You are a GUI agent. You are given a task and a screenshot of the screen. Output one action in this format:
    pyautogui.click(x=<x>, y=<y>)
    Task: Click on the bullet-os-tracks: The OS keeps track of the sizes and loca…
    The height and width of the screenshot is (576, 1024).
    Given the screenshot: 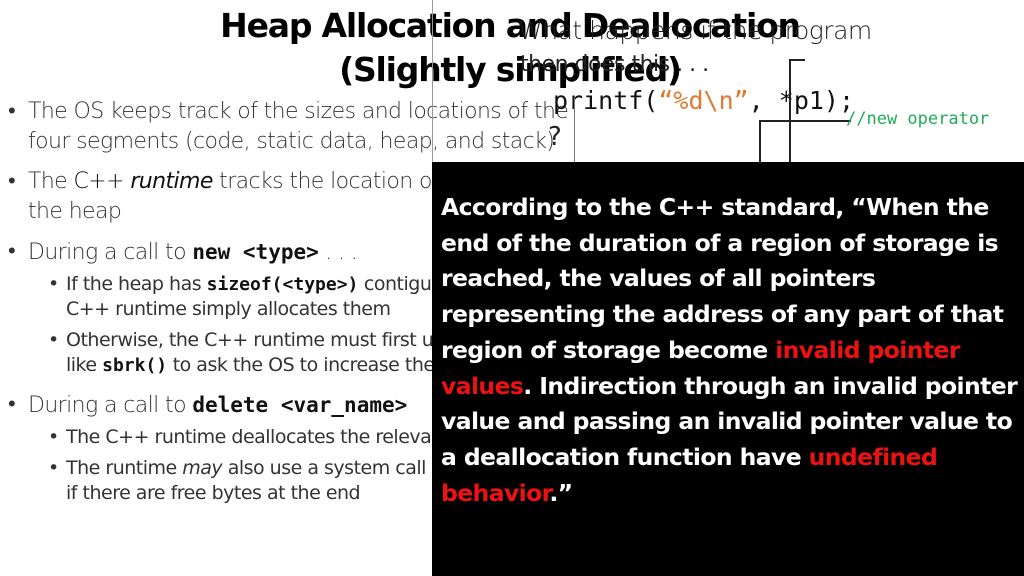 What is the action you would take?
    pyautogui.click(x=308, y=127)
    